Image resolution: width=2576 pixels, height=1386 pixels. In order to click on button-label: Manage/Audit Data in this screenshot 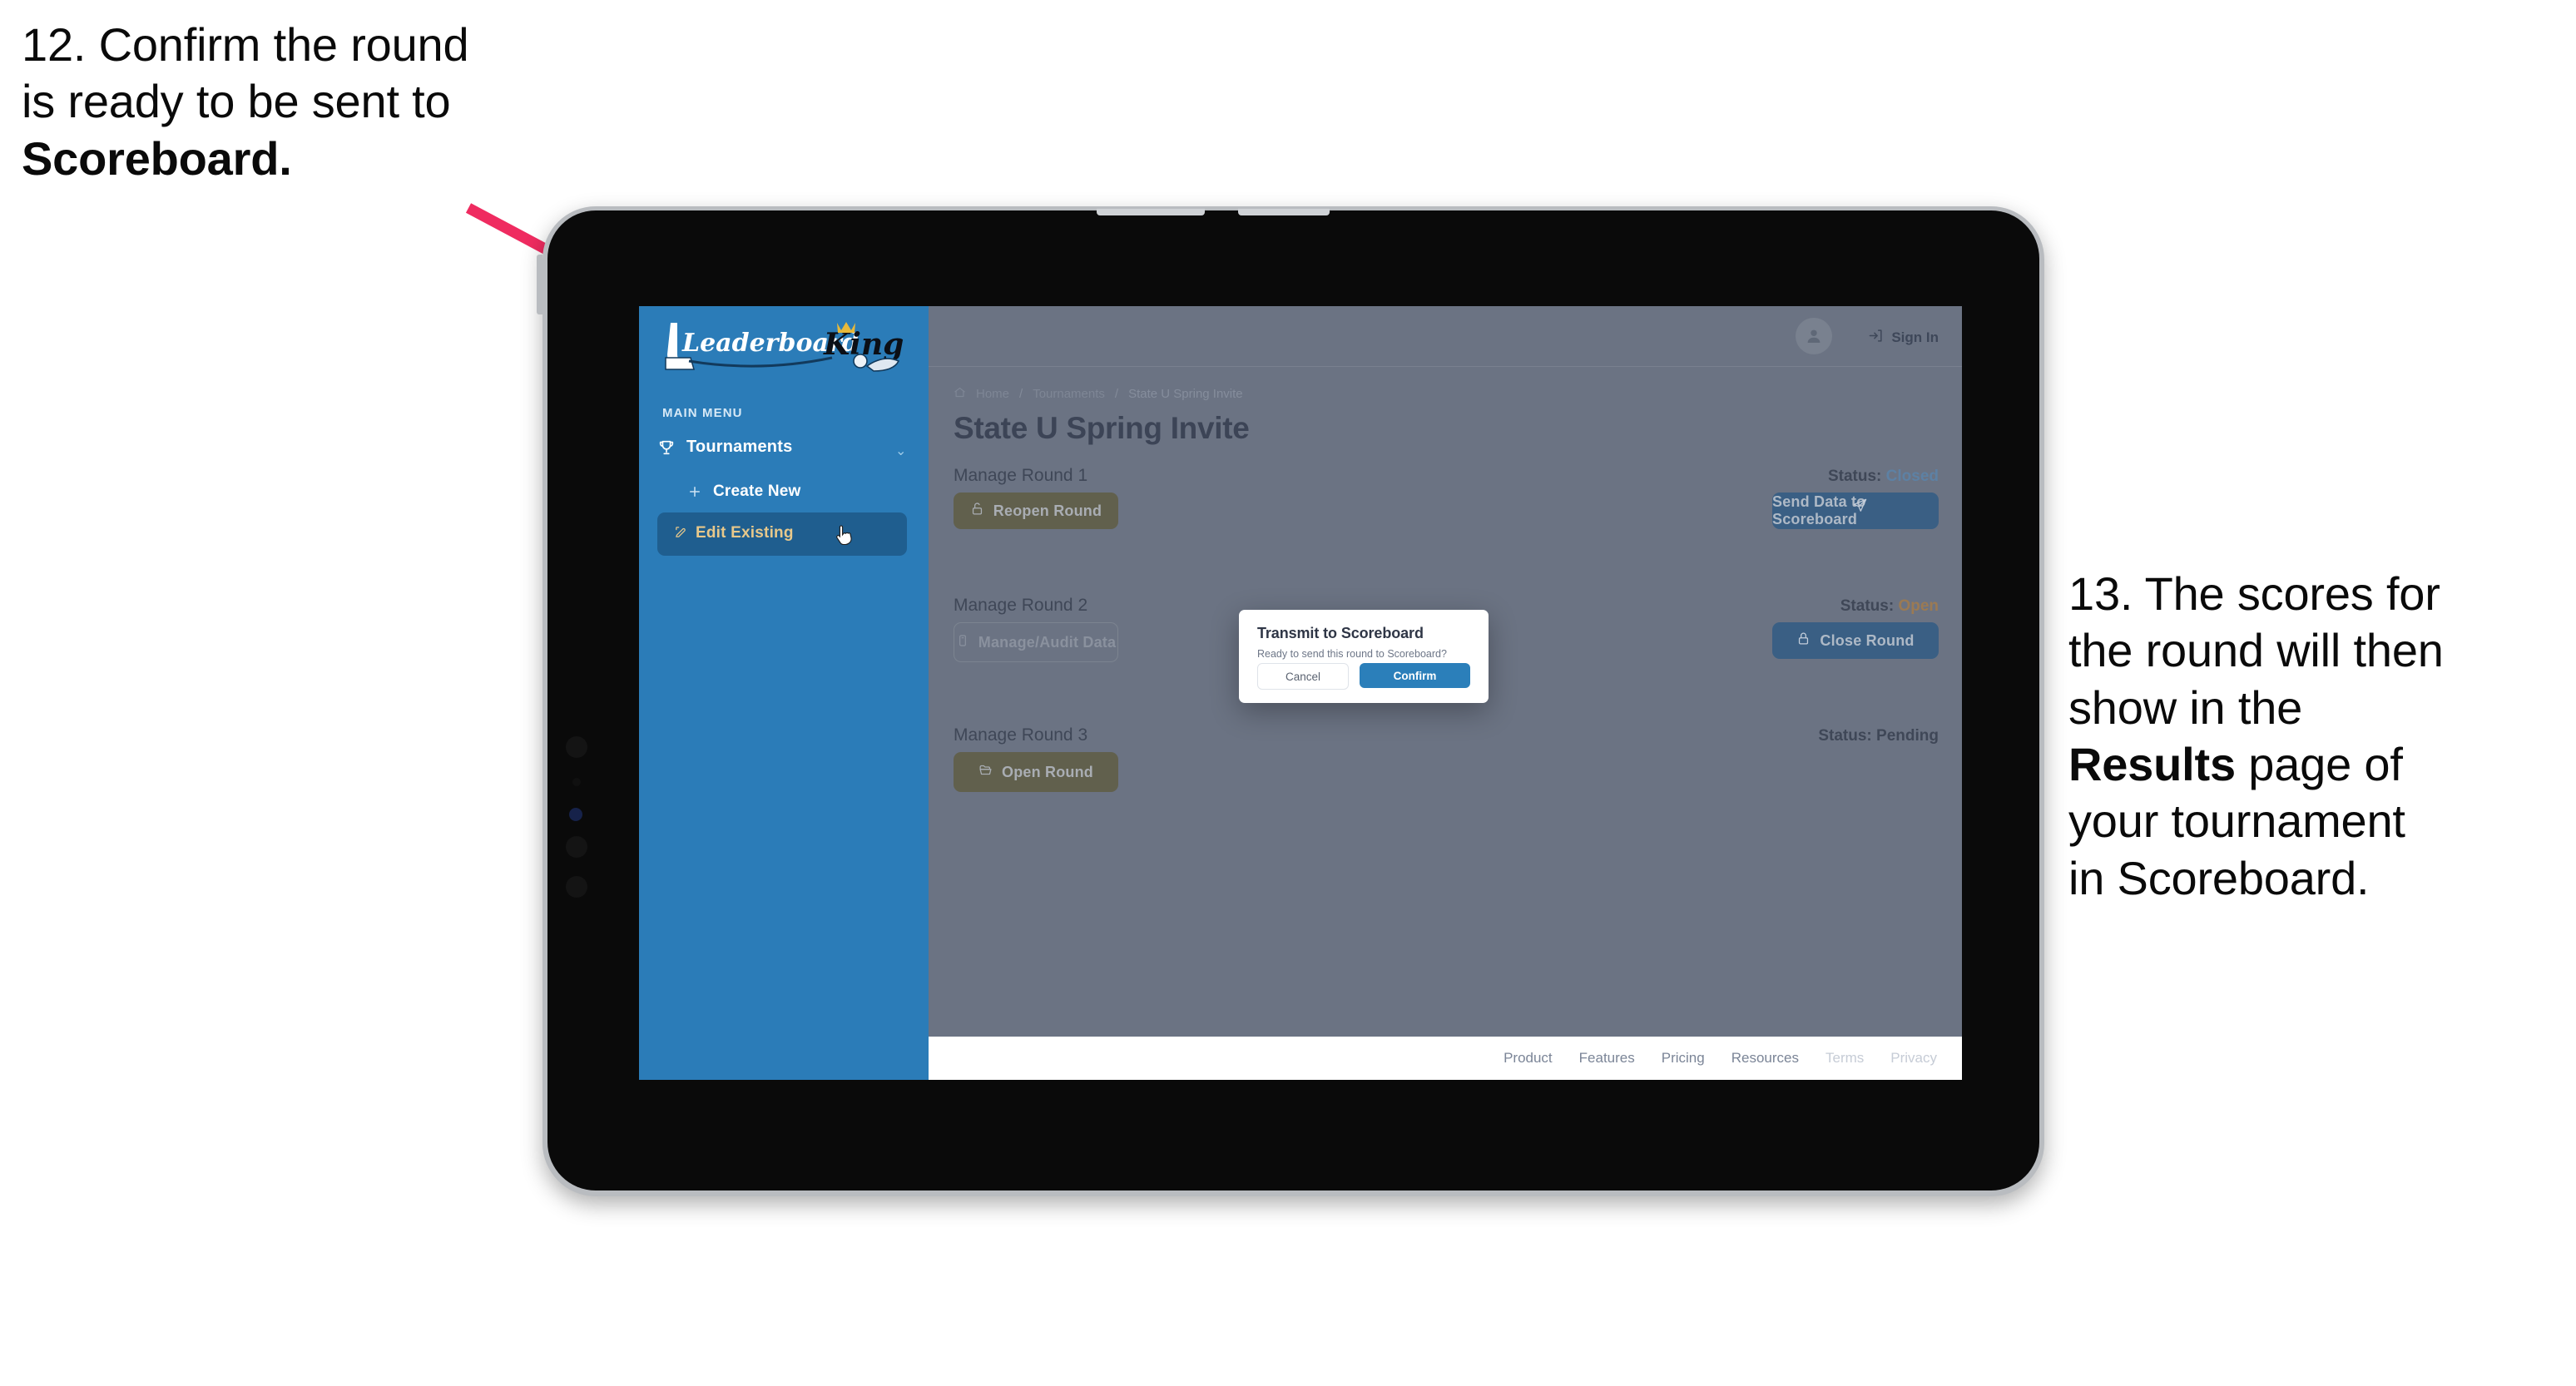, I will do `click(1048, 642)`.